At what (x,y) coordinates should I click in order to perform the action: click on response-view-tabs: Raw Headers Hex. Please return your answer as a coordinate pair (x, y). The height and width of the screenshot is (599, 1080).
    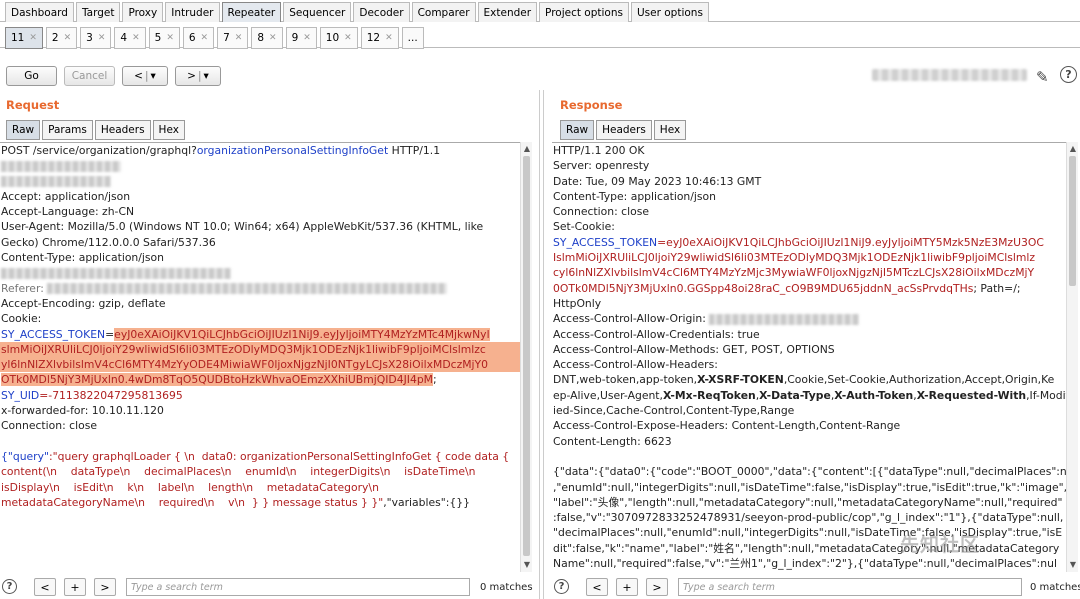
    Looking at the image, I should click on (624, 130).